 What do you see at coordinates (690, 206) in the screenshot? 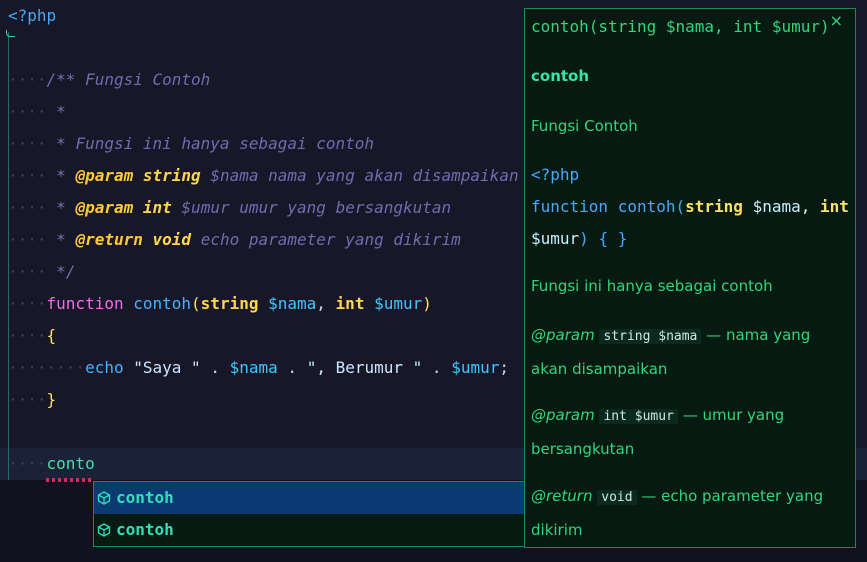
I see `doc-code-signature: function contoh(string $nama, int` at bounding box center [690, 206].